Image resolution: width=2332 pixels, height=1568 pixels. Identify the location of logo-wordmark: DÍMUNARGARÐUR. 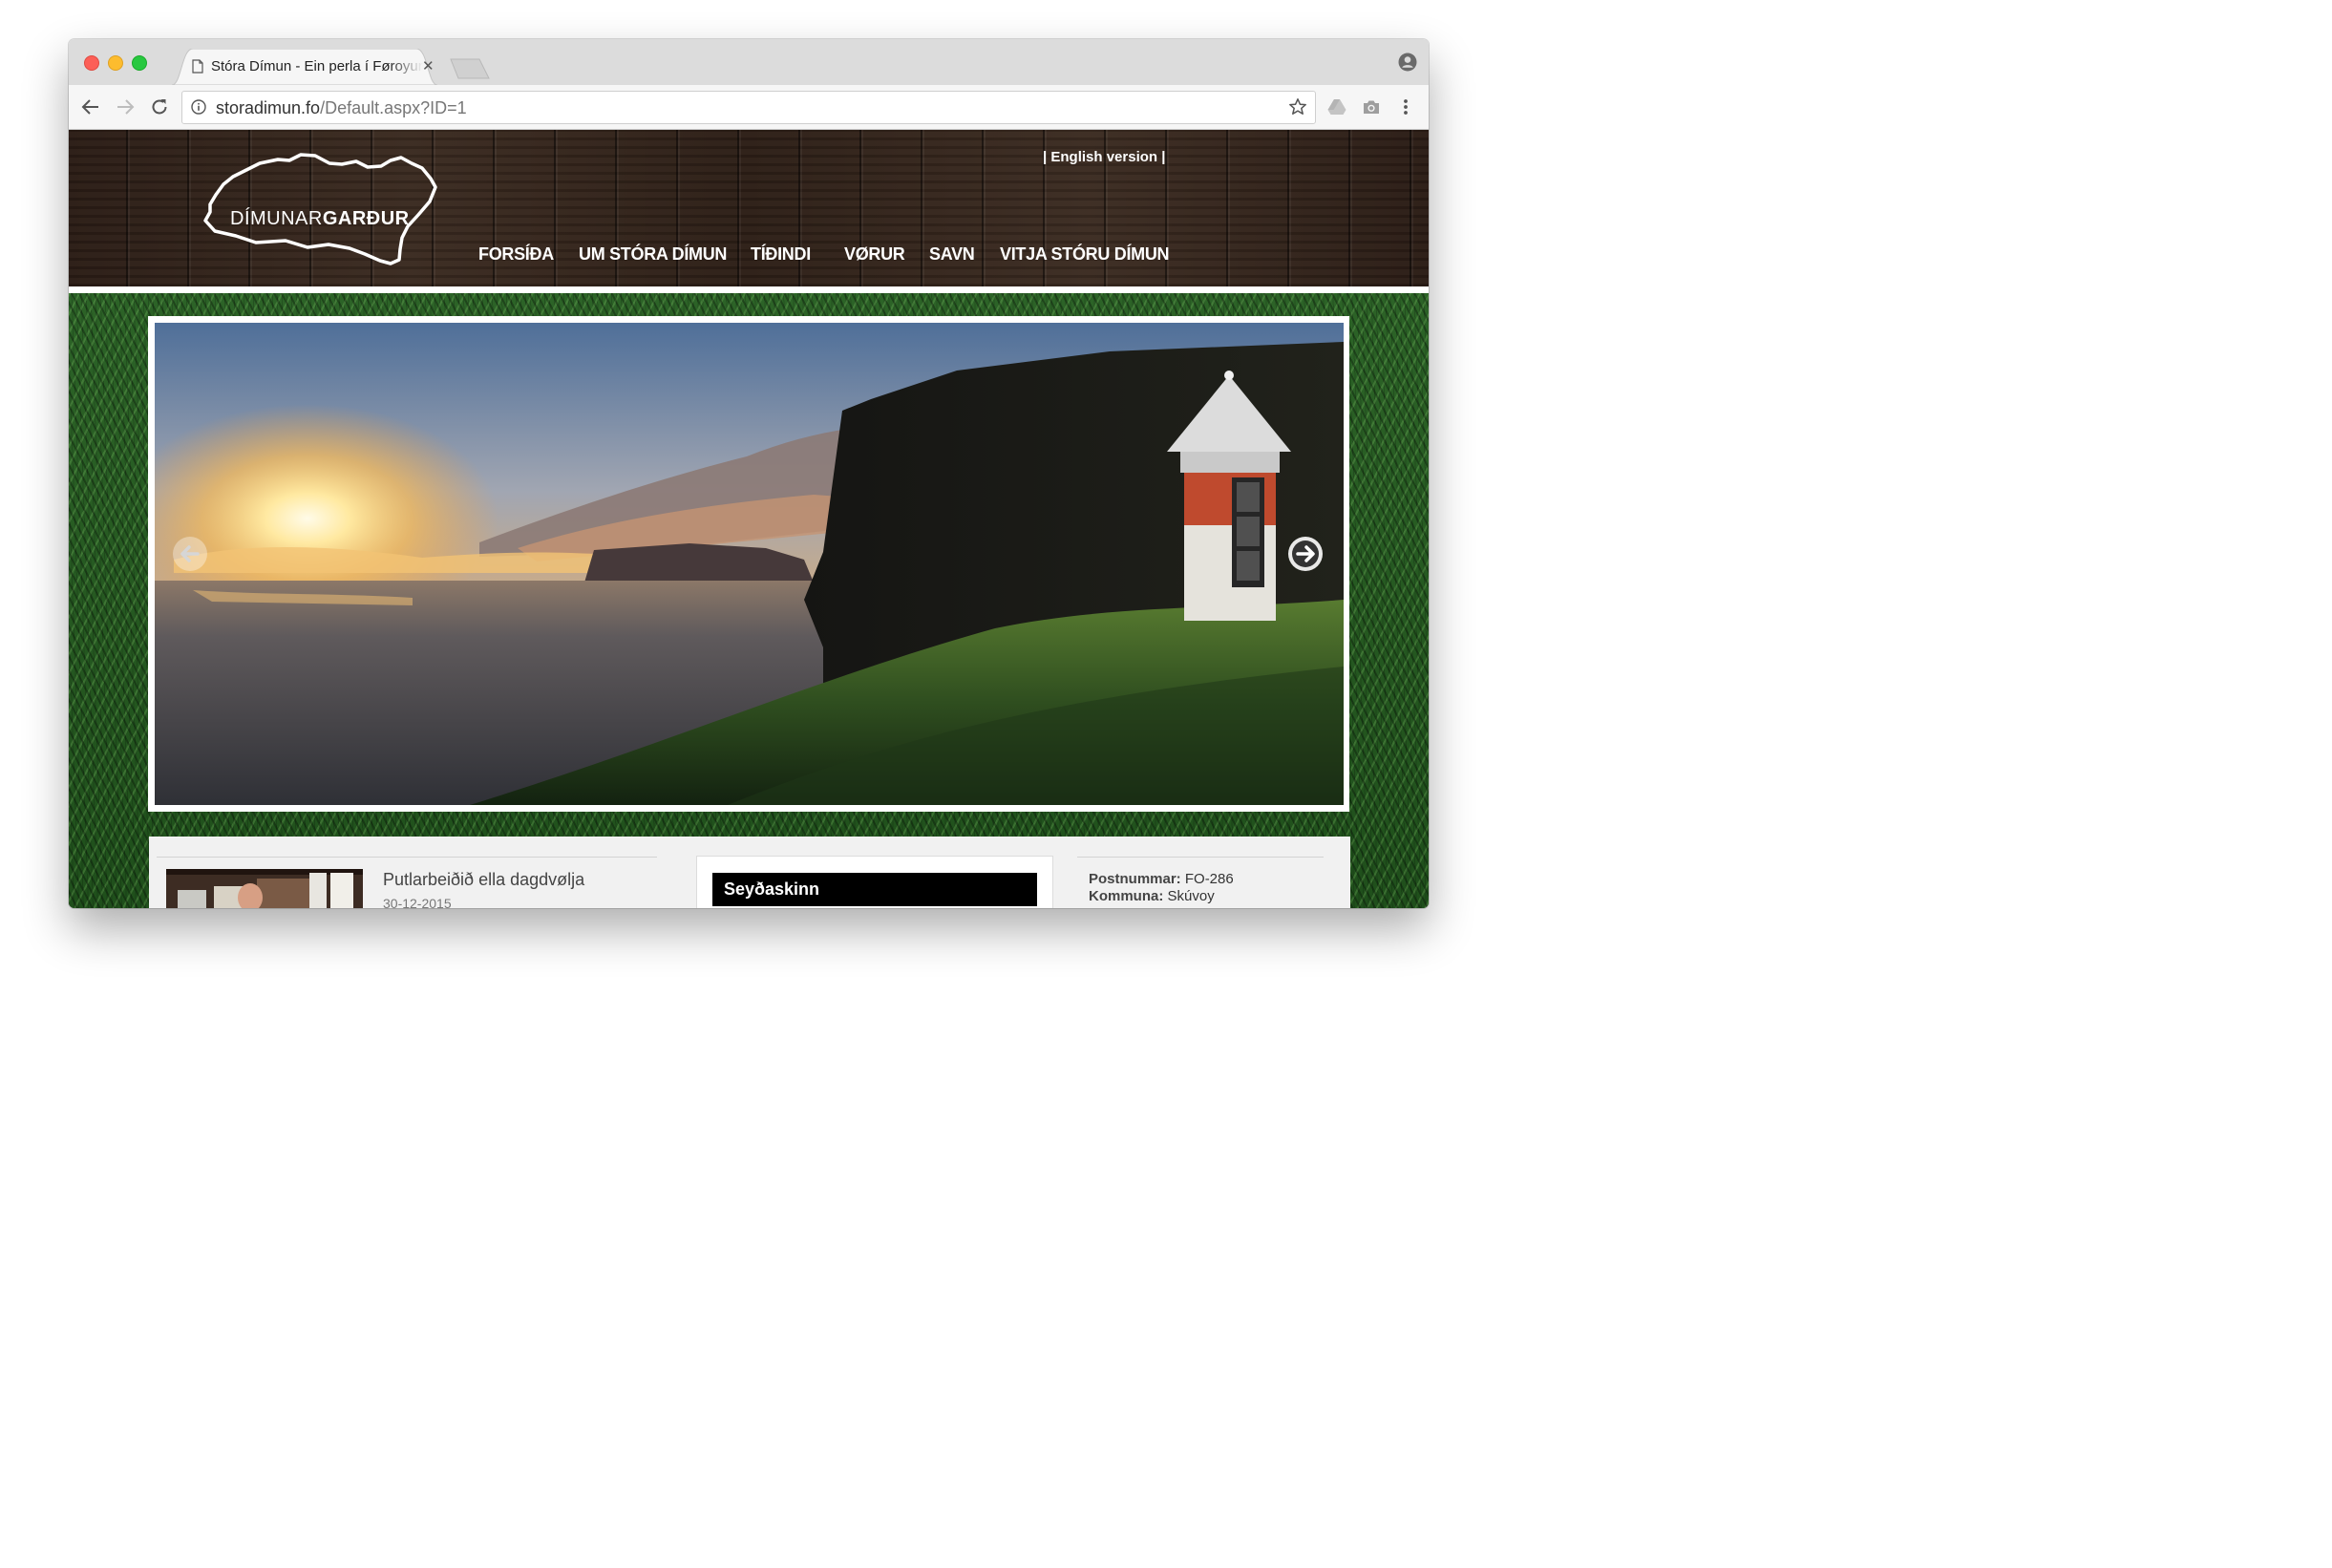
(320, 219).